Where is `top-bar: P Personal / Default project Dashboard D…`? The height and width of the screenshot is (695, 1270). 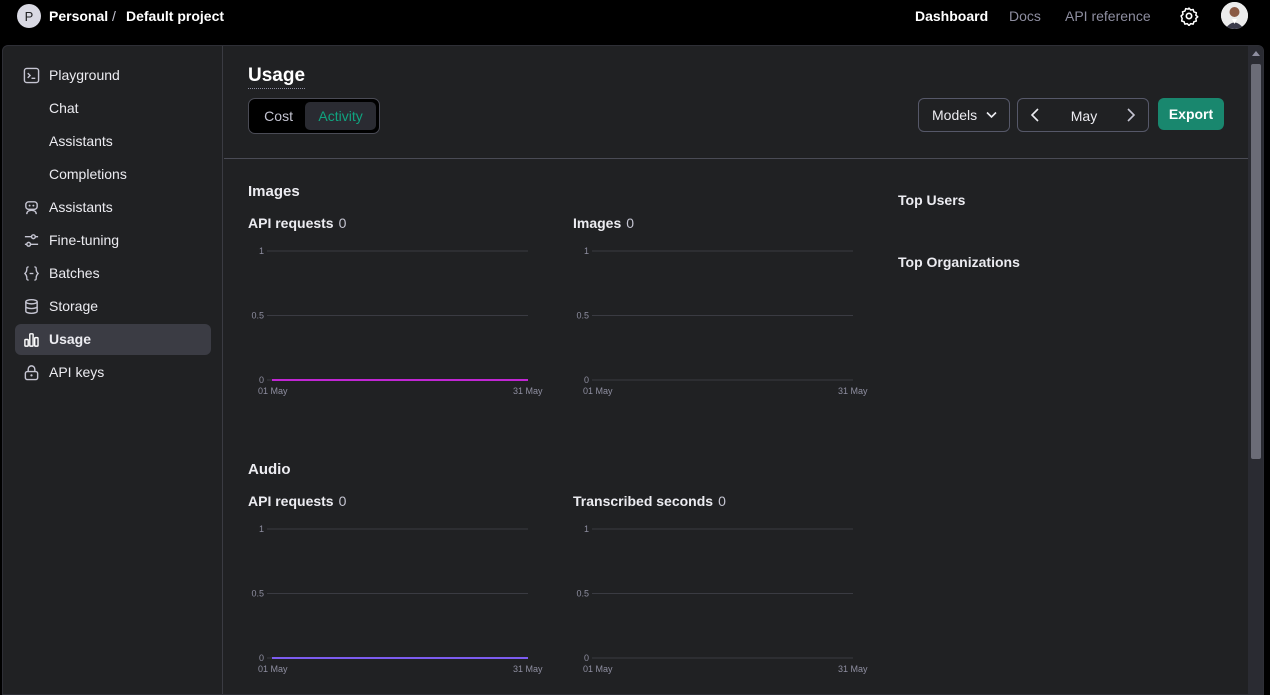 top-bar: P Personal / Default project Dashboard D… is located at coordinates (635, 23).